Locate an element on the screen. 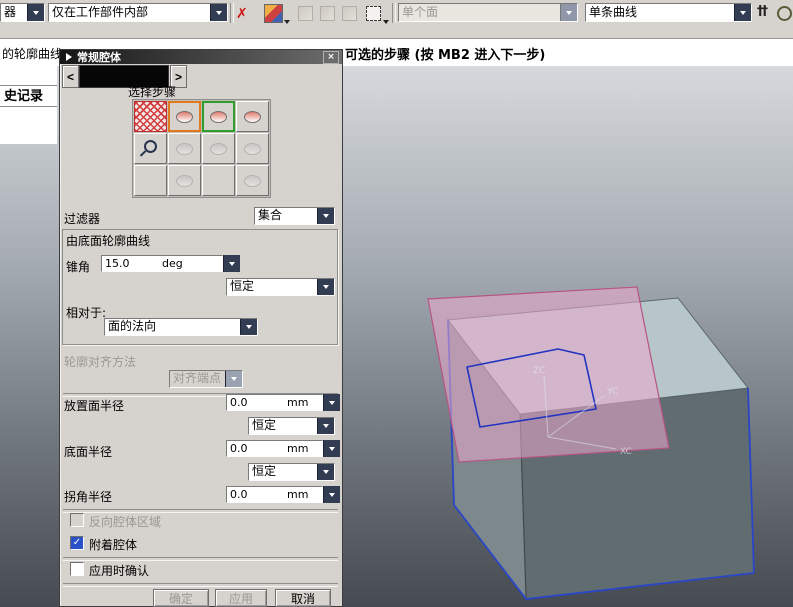  profile-align-label: 轮廓对齐方法 is located at coordinates (100, 362).